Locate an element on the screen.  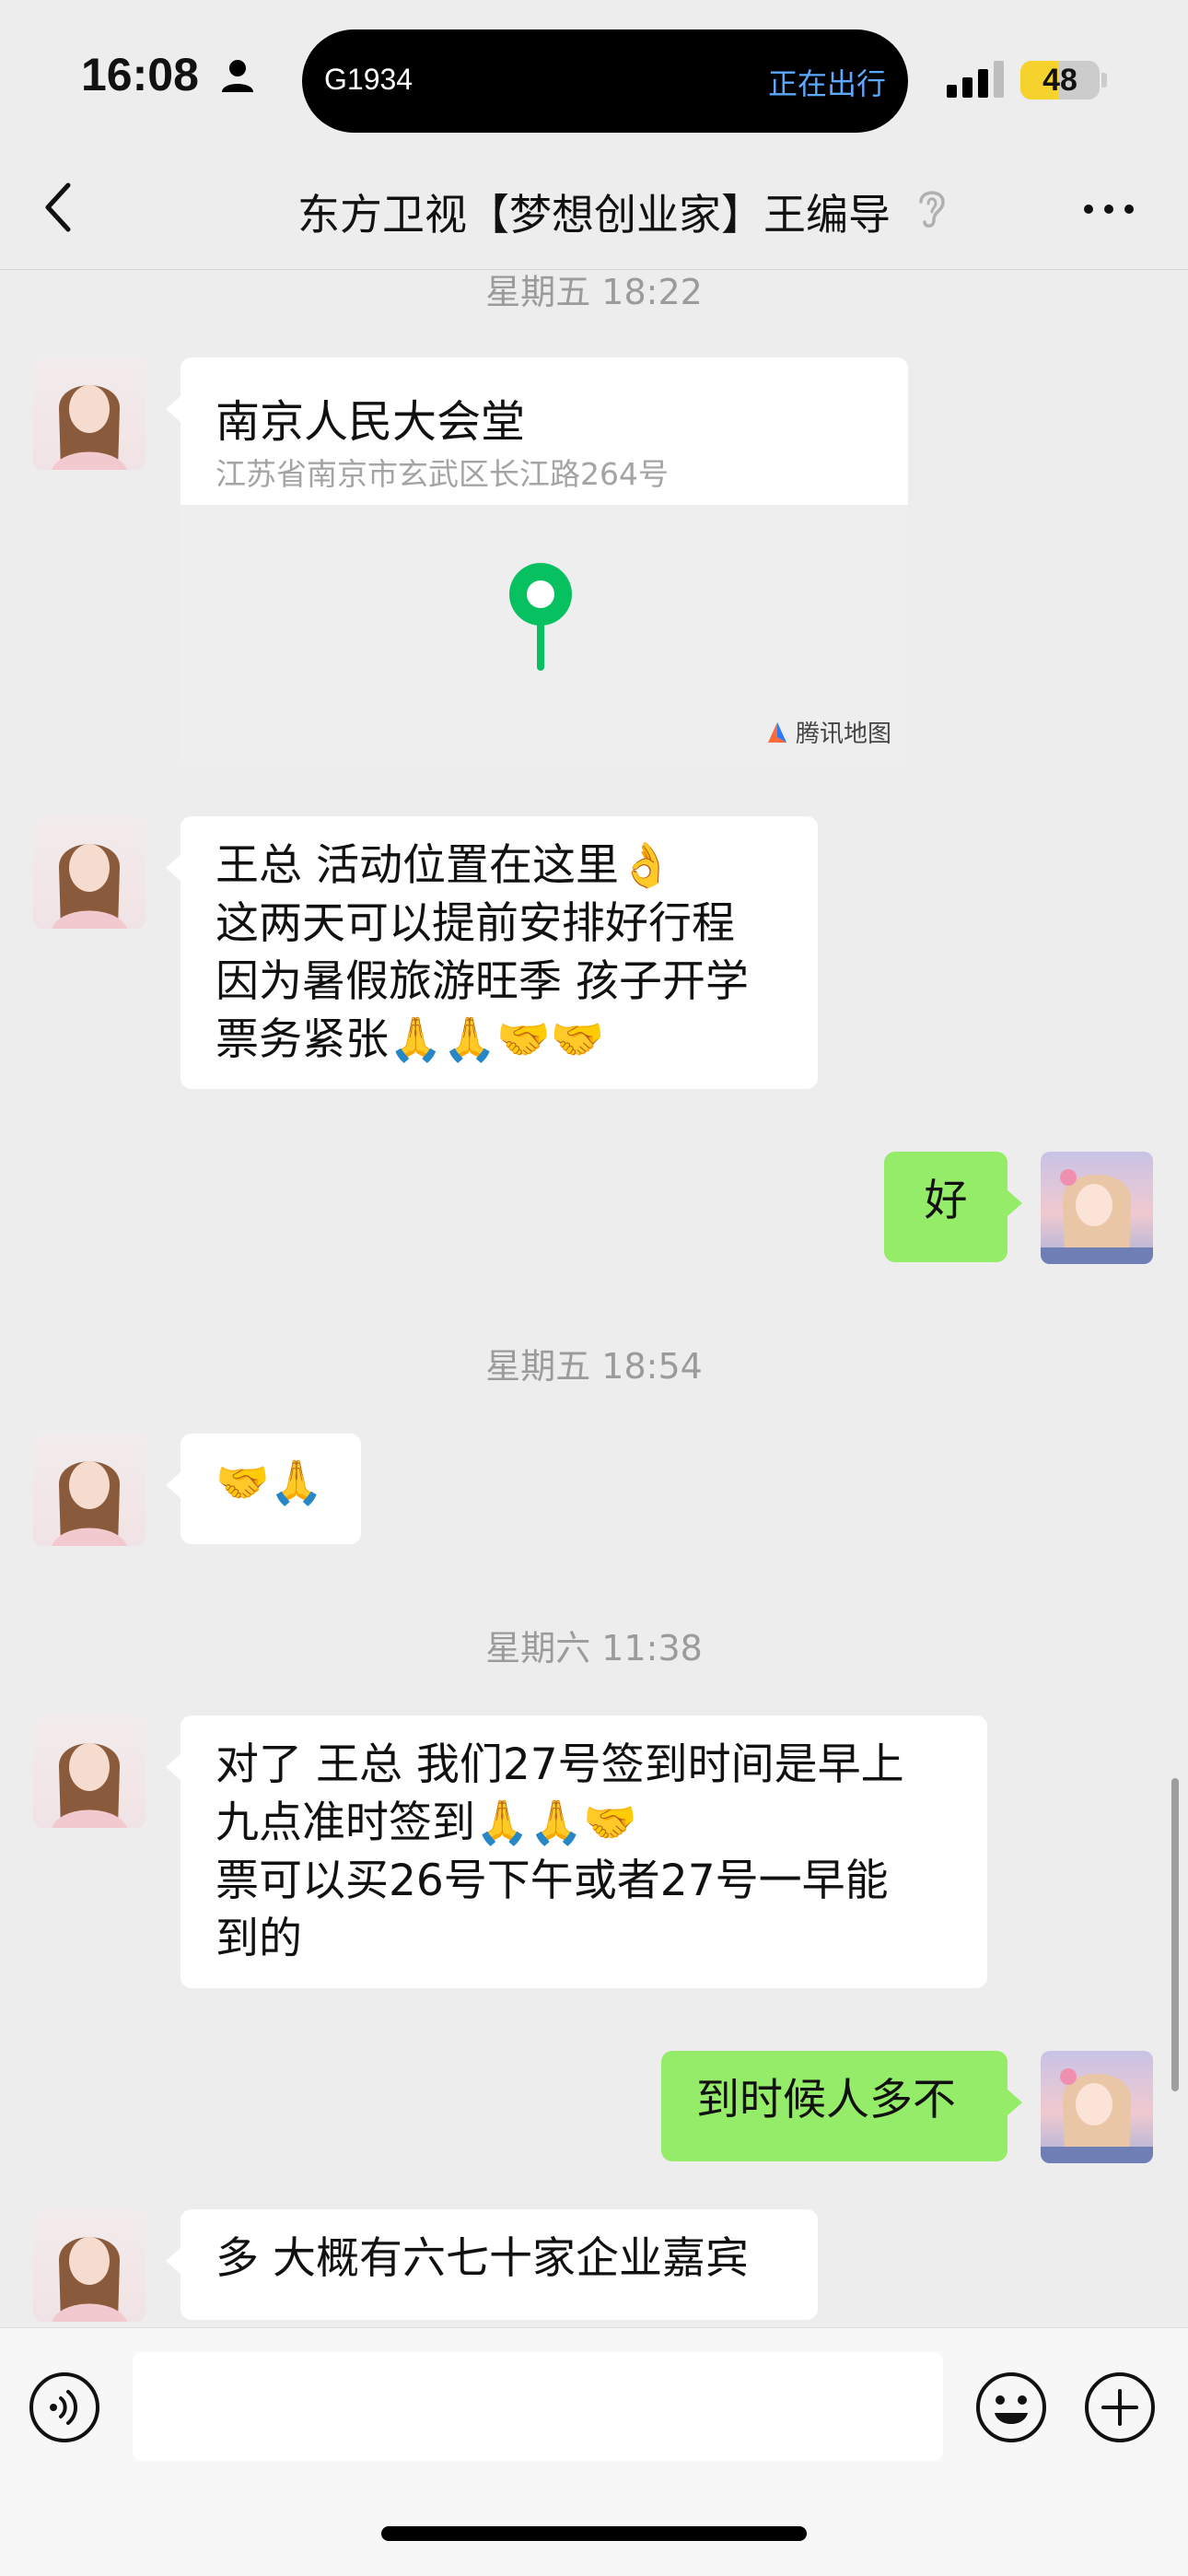
message-bubble-outgoing: 到时候人多不 is located at coordinates (834, 2106).